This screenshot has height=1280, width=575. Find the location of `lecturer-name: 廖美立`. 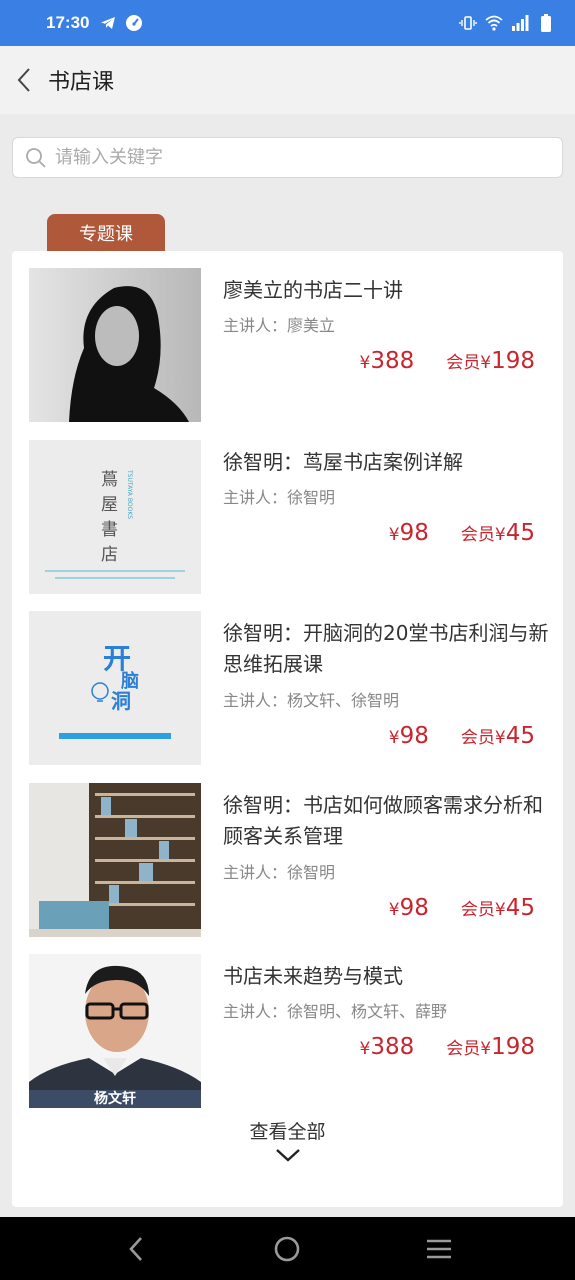

lecturer-name: 廖美立 is located at coordinates (311, 325).